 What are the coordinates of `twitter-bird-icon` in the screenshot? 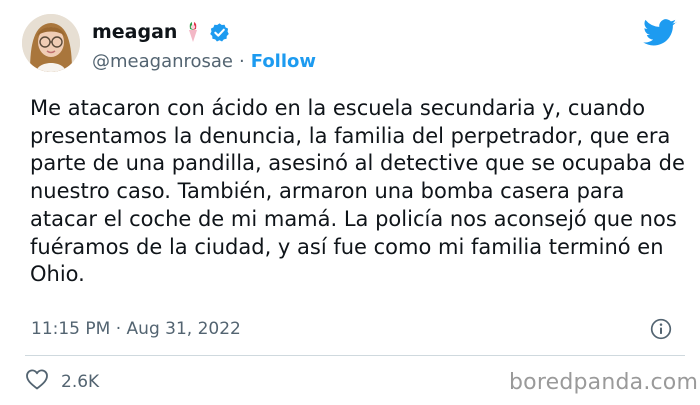 It's located at (660, 33).